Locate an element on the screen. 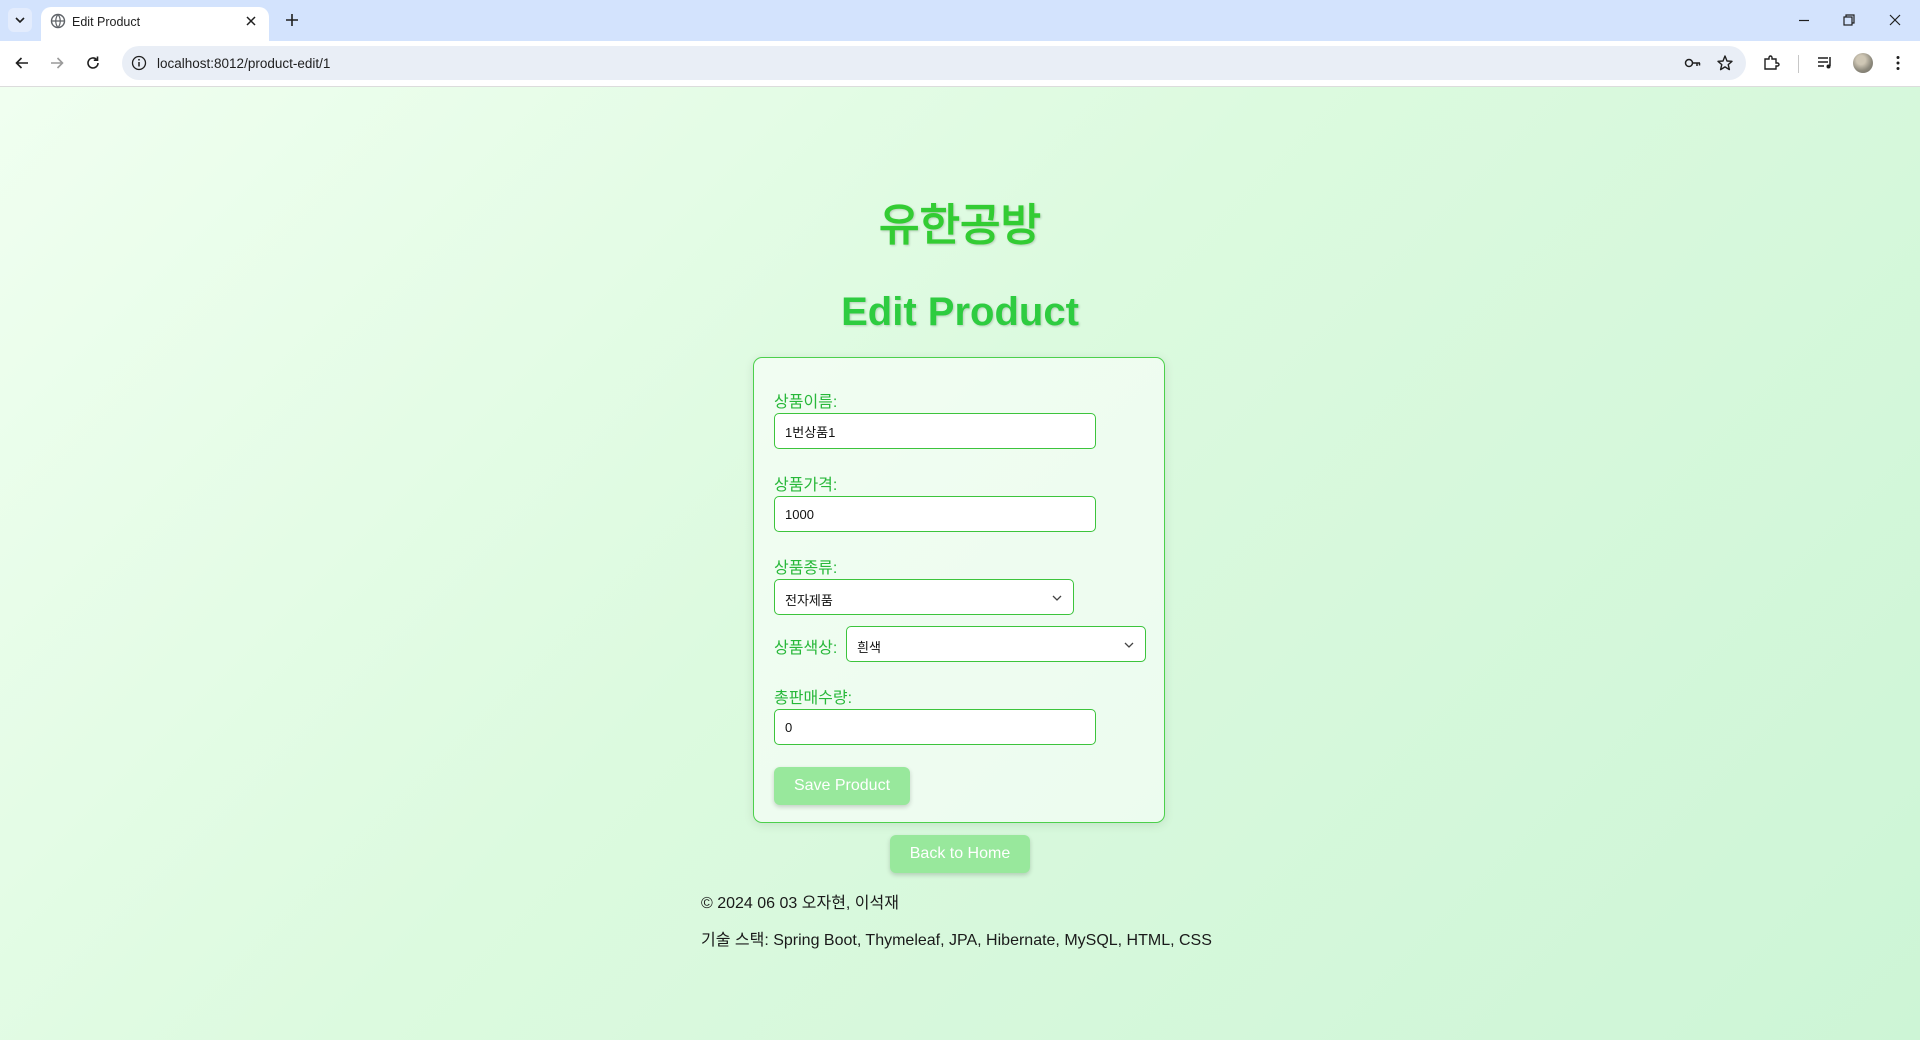 Image resolution: width=1920 pixels, height=1040 pixels. plus-icon is located at coordinates (292, 20).